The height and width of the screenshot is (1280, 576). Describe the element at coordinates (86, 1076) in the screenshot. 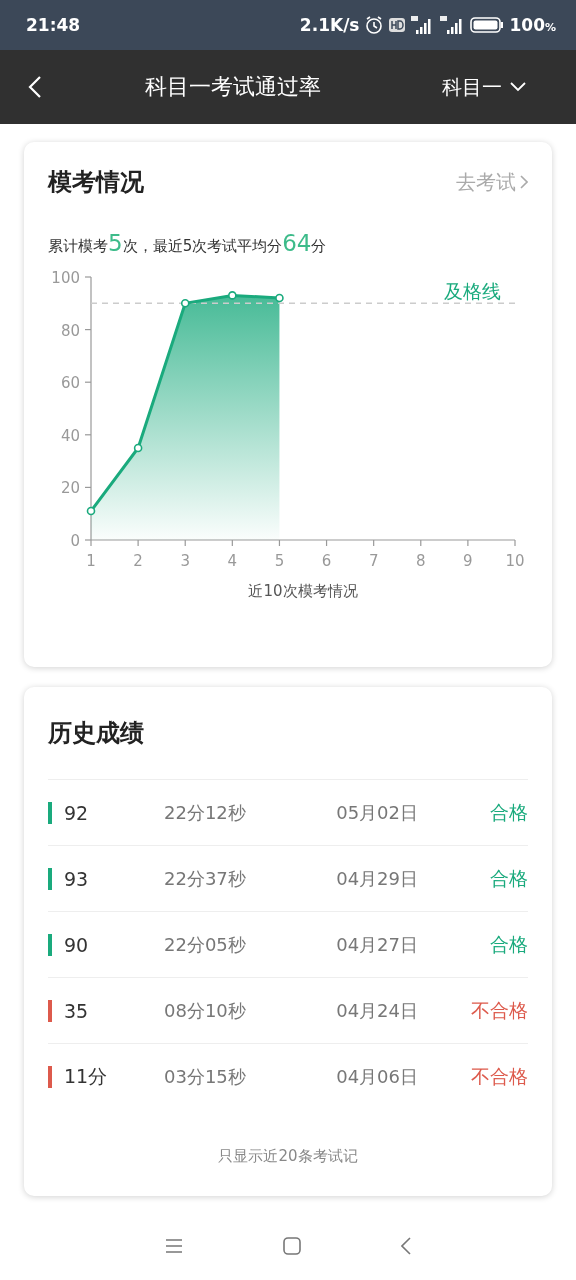

I see `score-value: 11分` at that location.